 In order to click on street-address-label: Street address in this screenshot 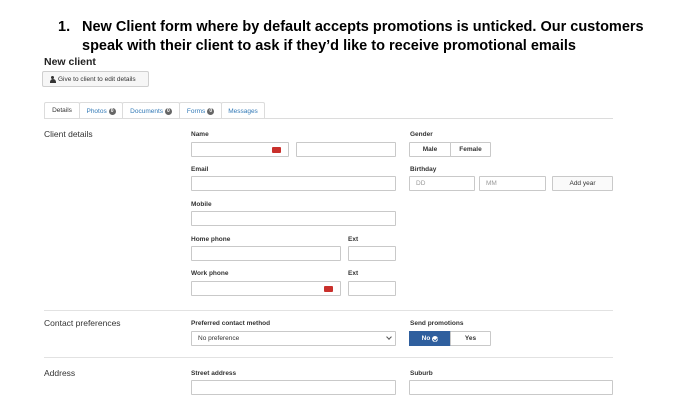, I will do `click(214, 373)`.